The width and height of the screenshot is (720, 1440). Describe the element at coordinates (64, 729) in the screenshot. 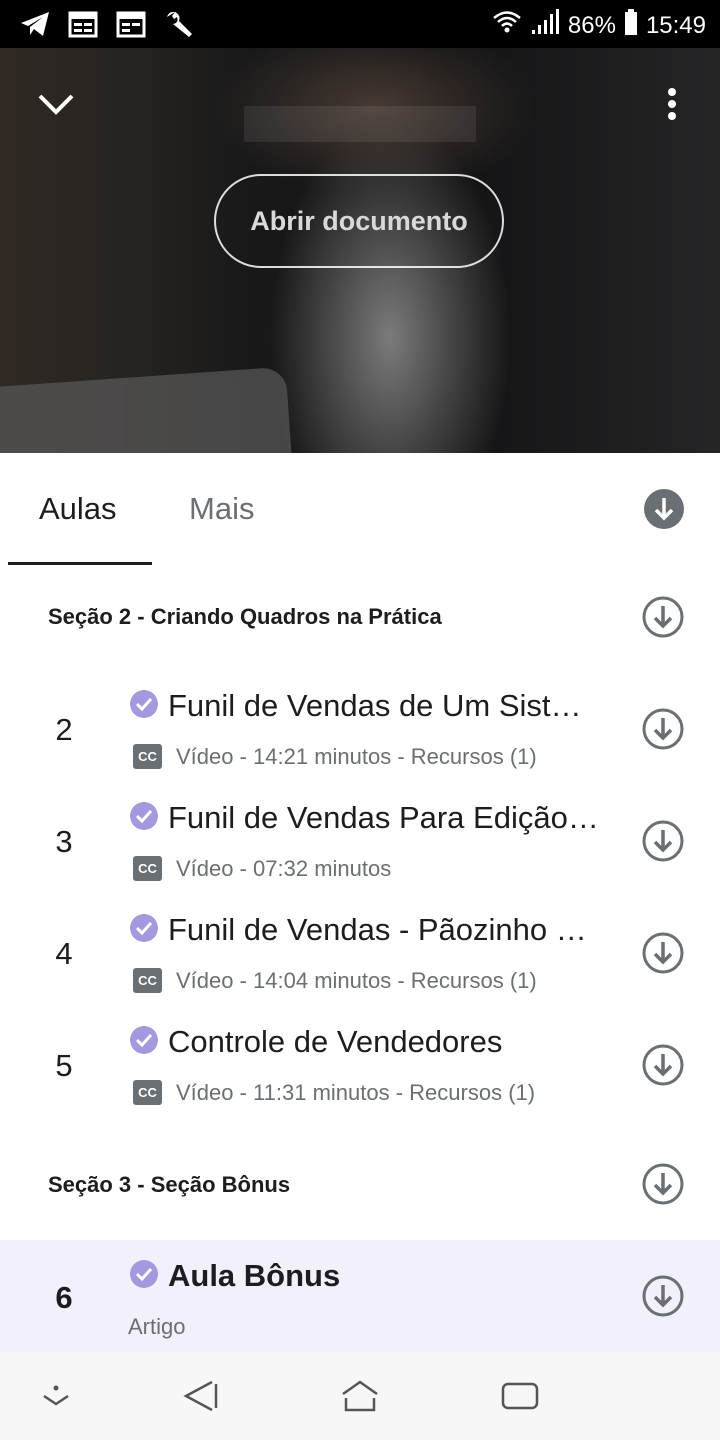

I see `lecture-number: 2` at that location.